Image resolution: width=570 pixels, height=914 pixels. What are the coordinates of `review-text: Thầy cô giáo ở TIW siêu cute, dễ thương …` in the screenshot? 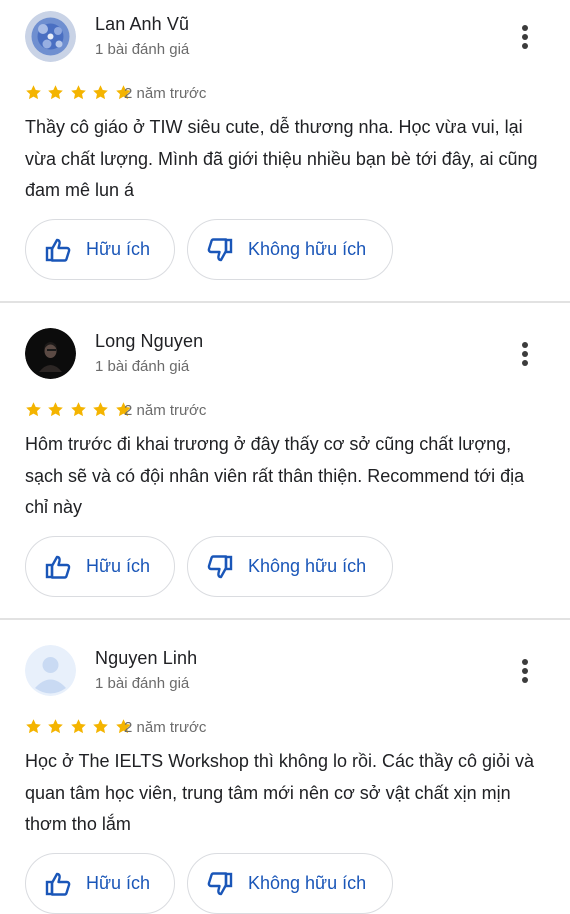 It's located at (281, 158).